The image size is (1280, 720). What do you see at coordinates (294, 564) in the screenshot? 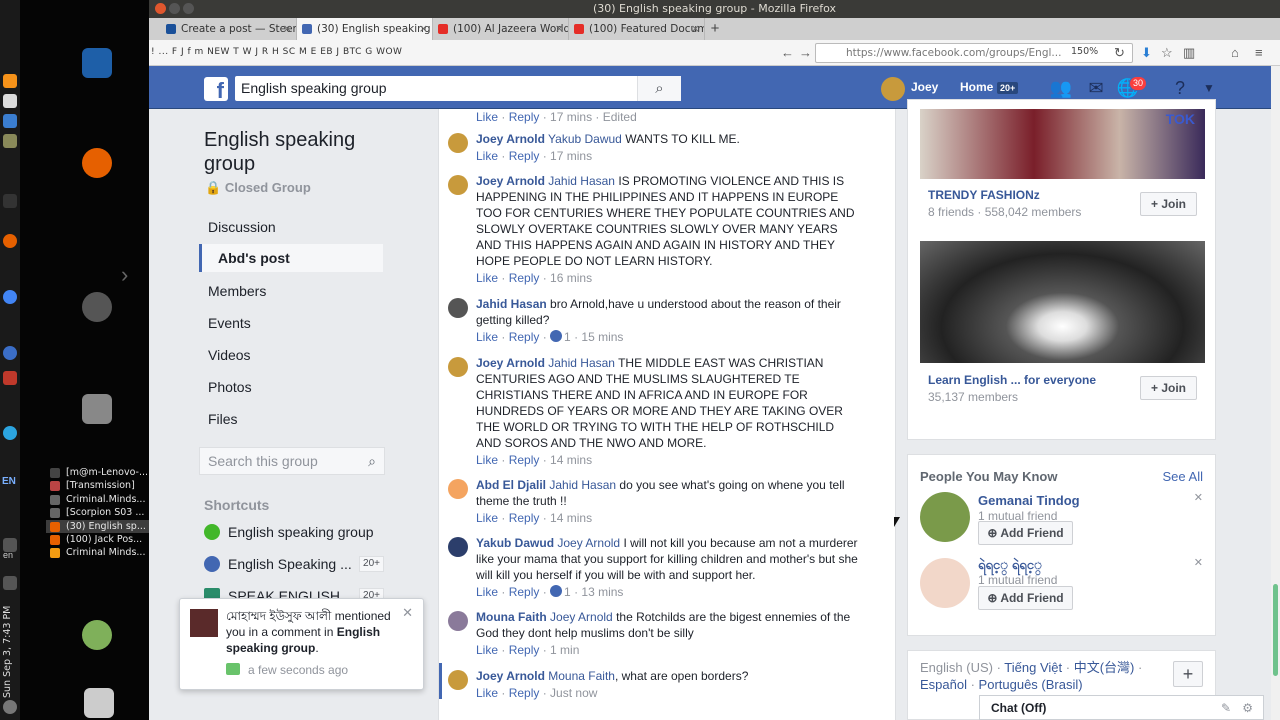
I see `shortcut-item: English Speaking ... 20+` at bounding box center [294, 564].